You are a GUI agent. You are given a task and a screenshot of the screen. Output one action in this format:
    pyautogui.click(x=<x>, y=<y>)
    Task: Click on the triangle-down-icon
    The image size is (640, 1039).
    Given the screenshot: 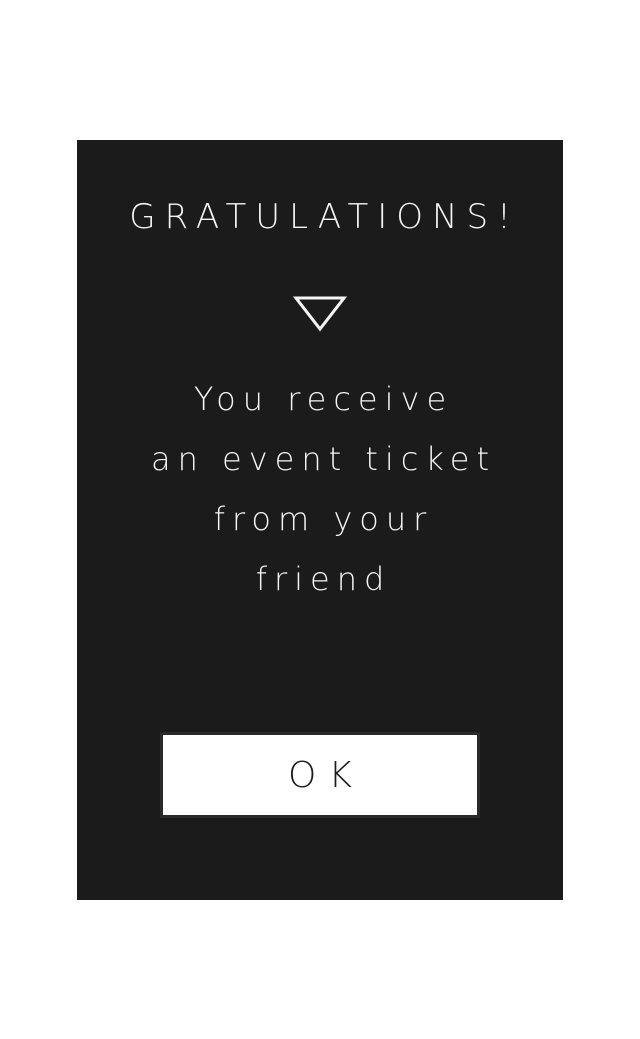 What is the action you would take?
    pyautogui.click(x=320, y=314)
    